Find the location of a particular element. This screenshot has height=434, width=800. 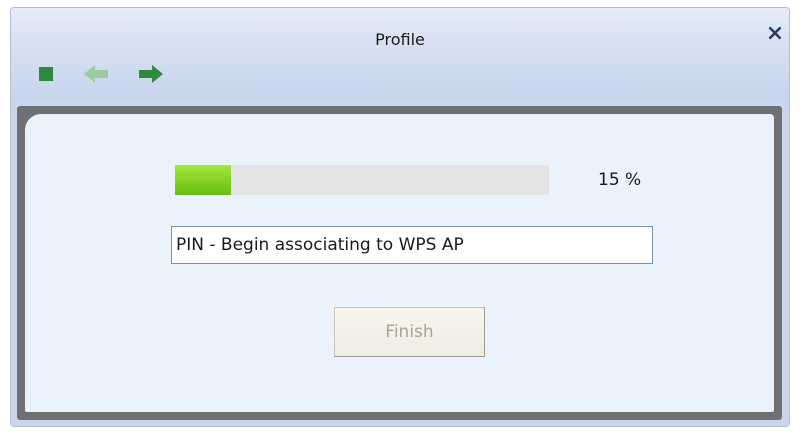

finish-button: Finish is located at coordinates (409, 332).